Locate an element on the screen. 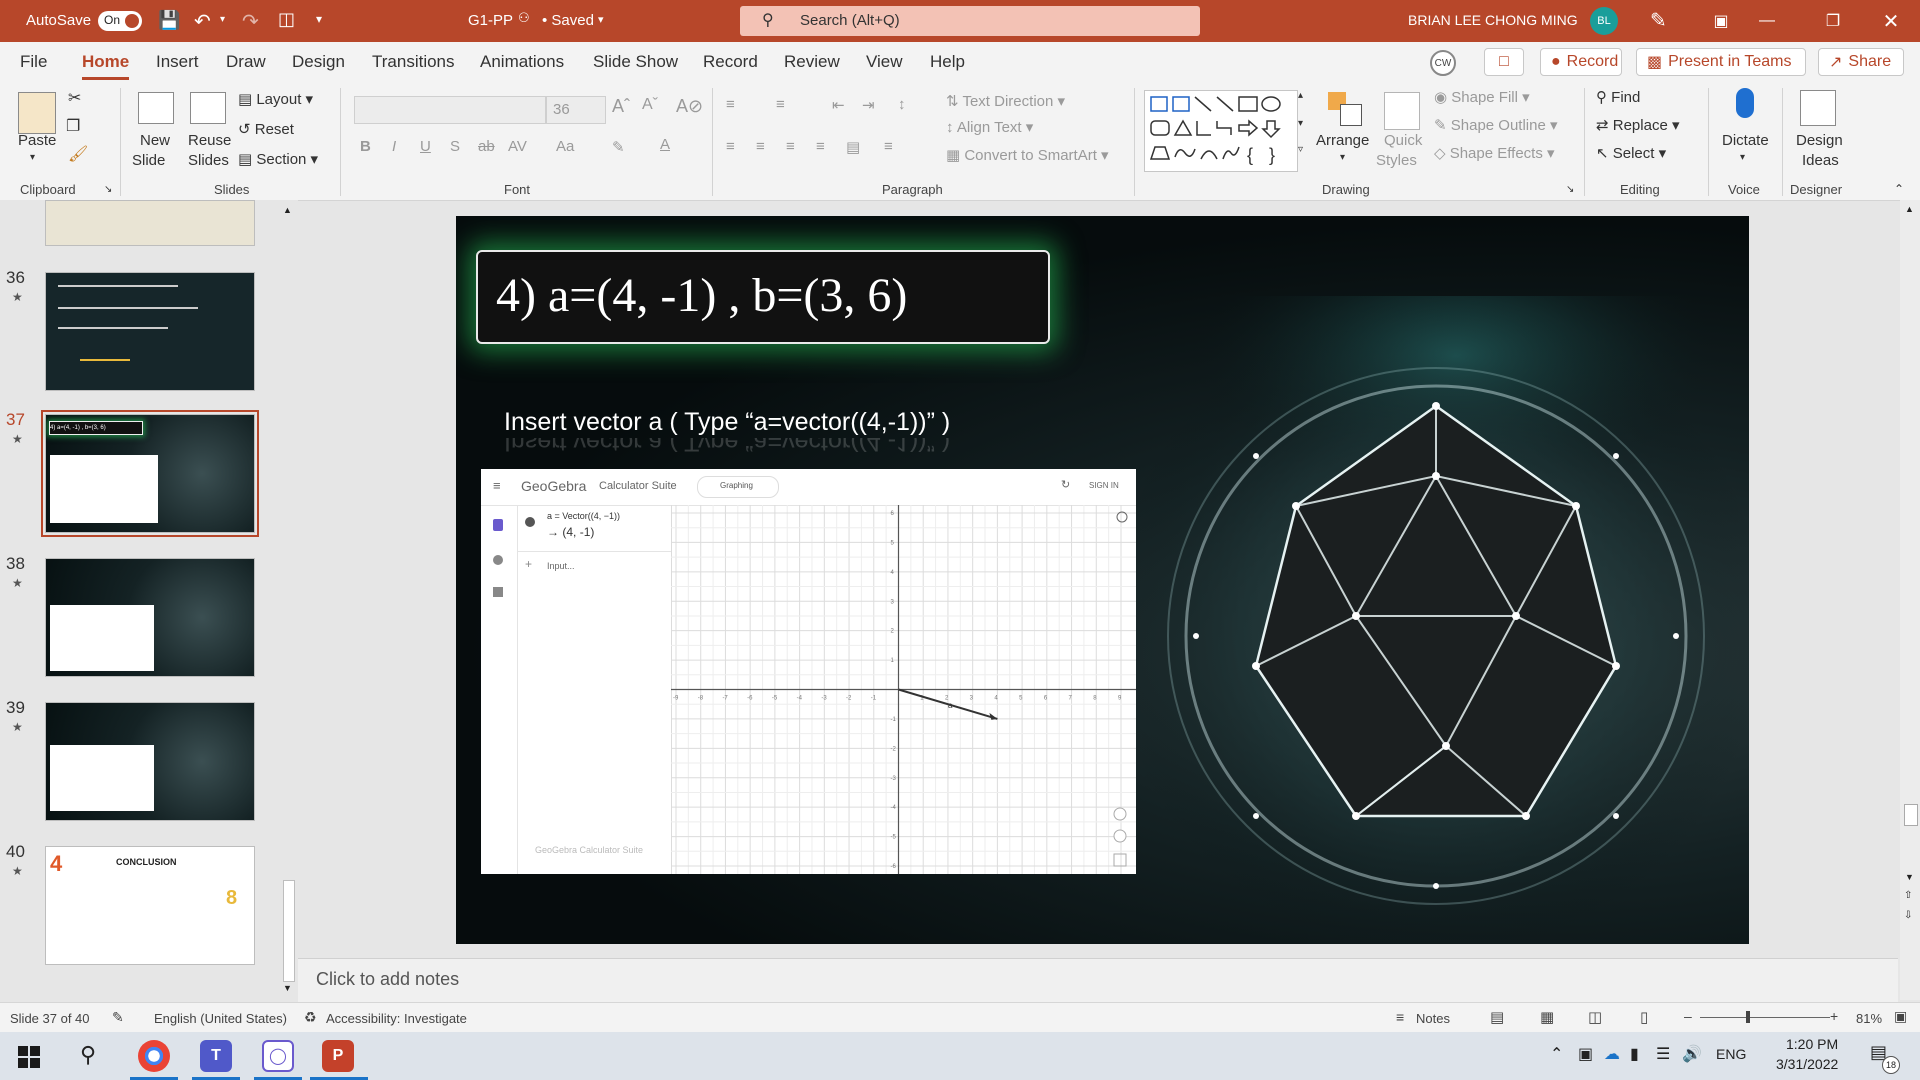 The height and width of the screenshot is (1080, 1920). change-case-icon: Aa is located at coordinates (565, 146).